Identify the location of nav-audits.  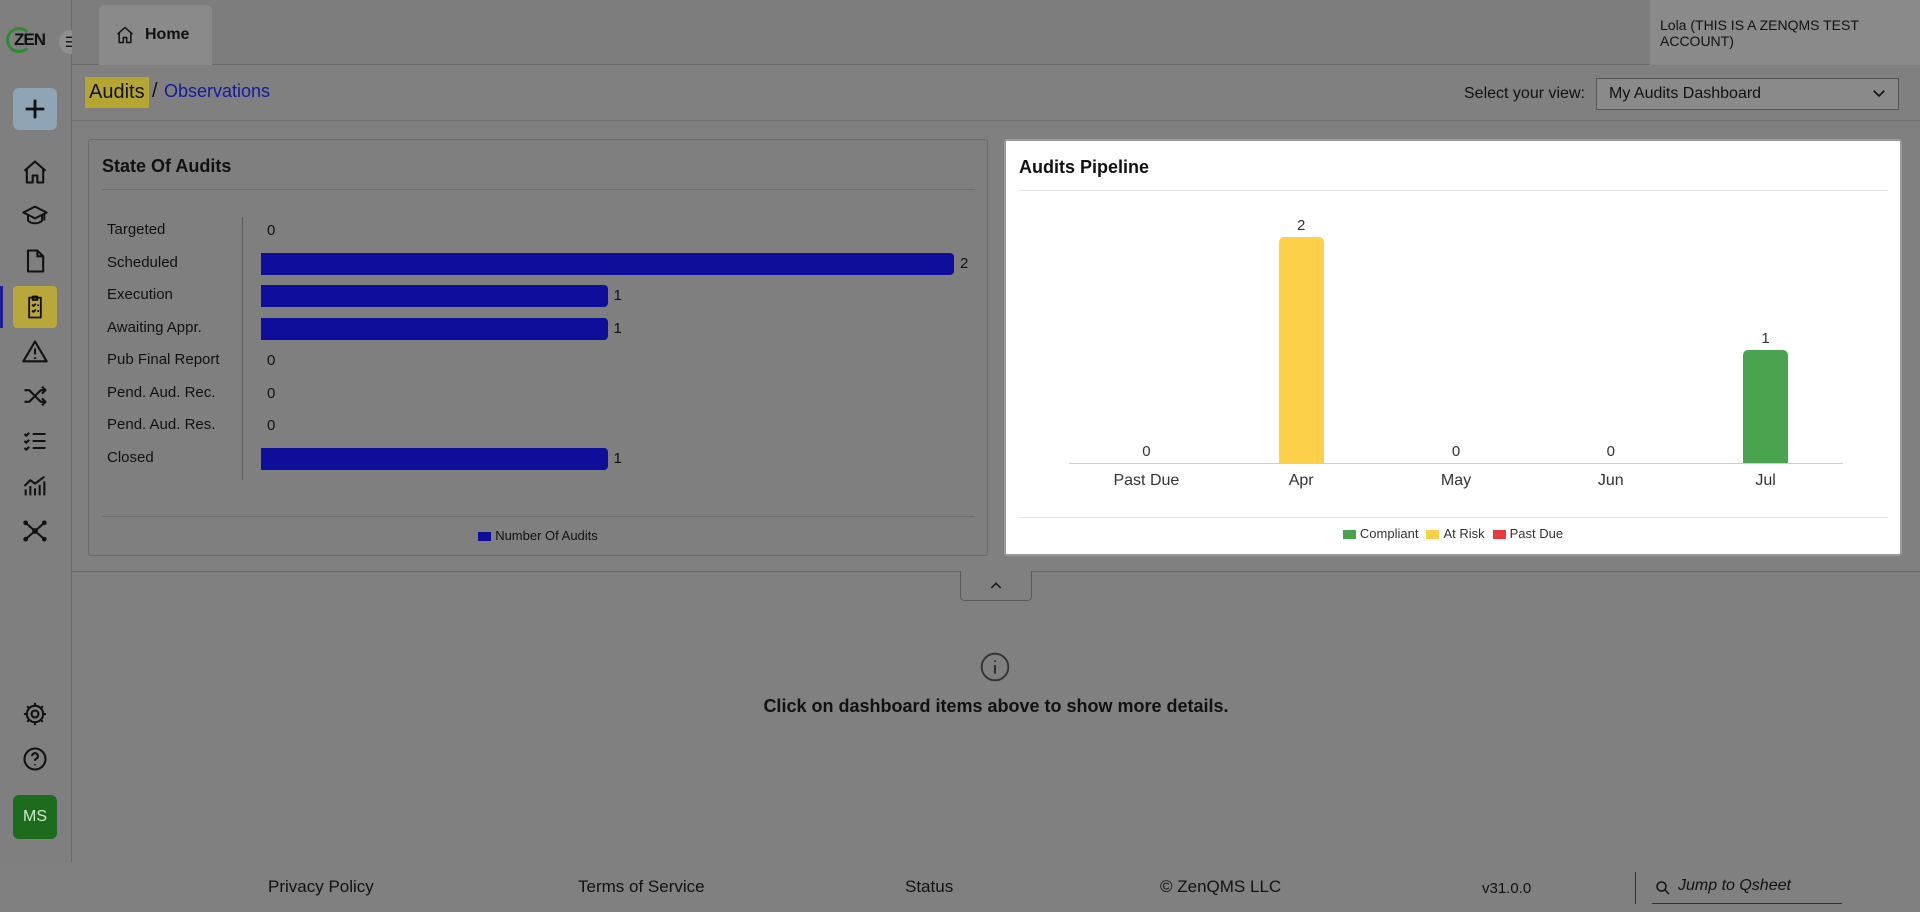
(35, 307).